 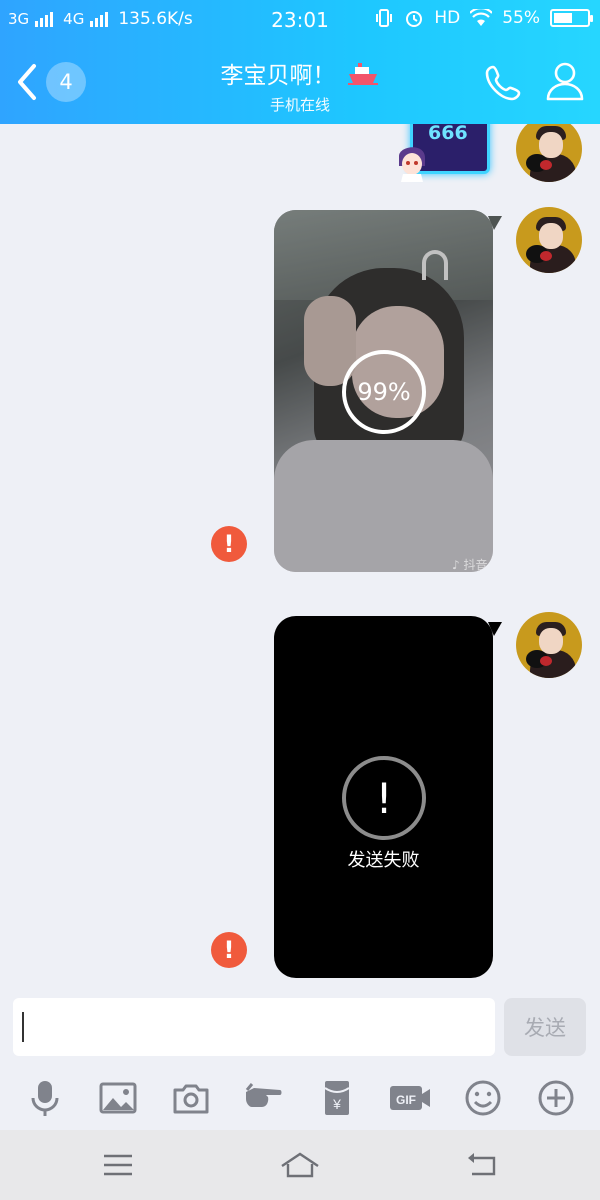 I want to click on red-packet-button: ¥, so click(x=337, y=1098).